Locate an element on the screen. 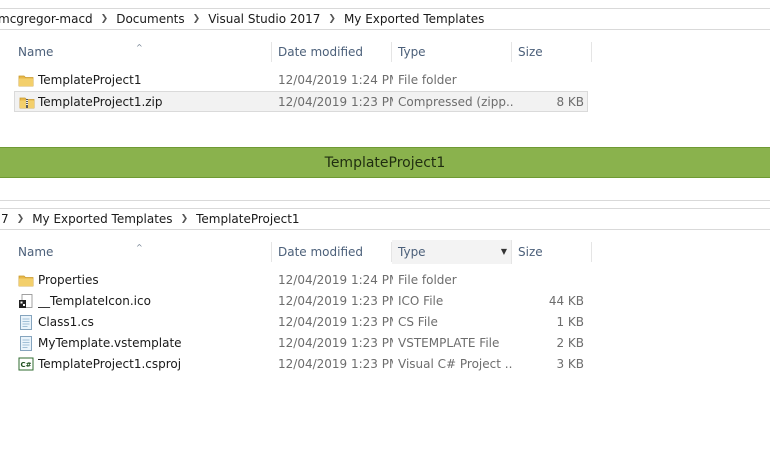  section-banner: TemplateProject1 is located at coordinates (385, 162).